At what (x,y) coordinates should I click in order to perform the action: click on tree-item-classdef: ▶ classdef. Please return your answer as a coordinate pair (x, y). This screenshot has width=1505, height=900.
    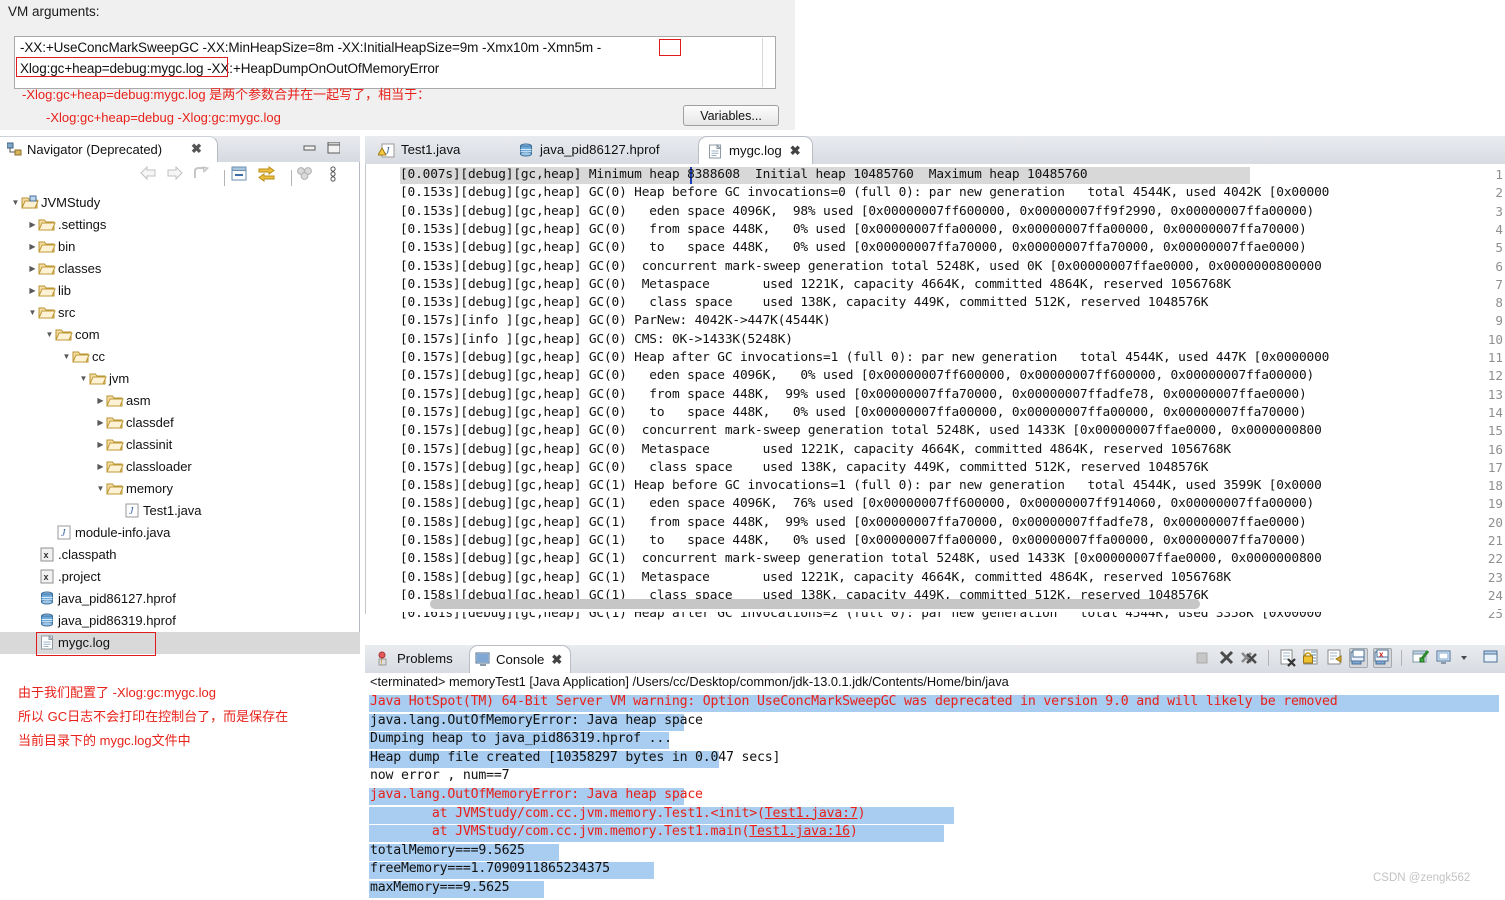
    Looking at the image, I should click on (180, 423).